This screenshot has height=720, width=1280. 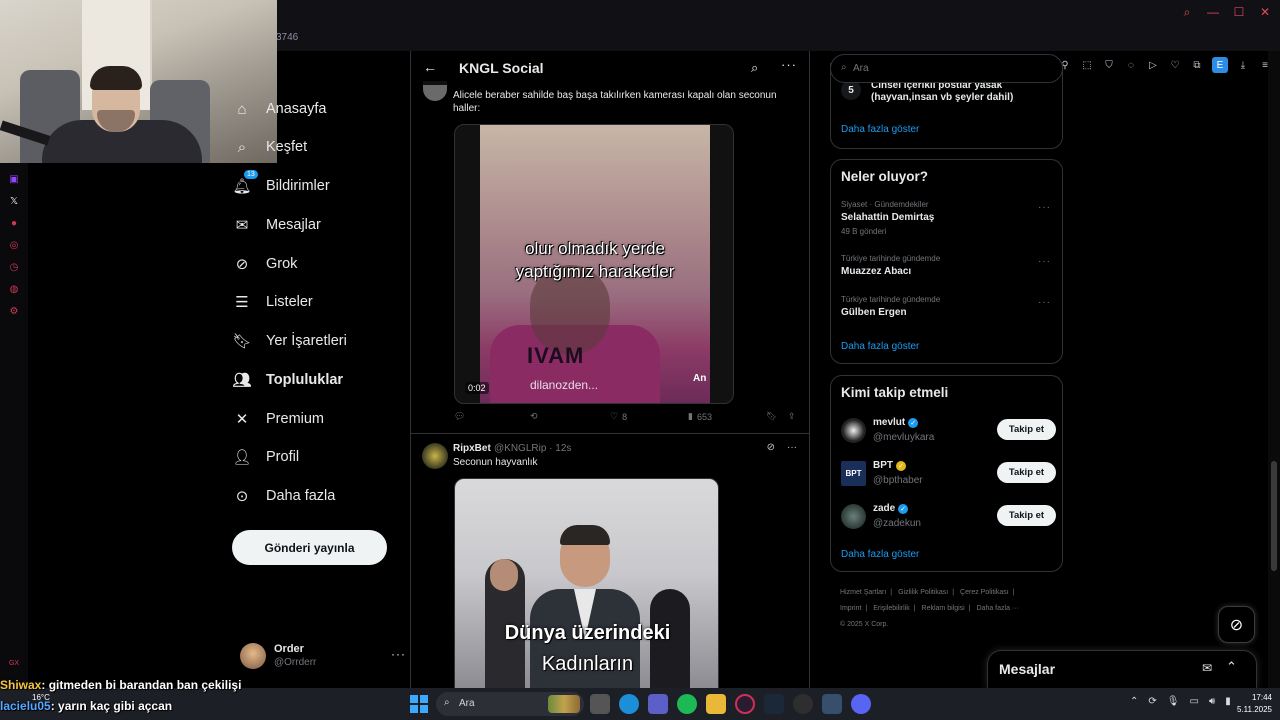 I want to click on bookmark-icon: 🔖︎, so click(x=771, y=416).